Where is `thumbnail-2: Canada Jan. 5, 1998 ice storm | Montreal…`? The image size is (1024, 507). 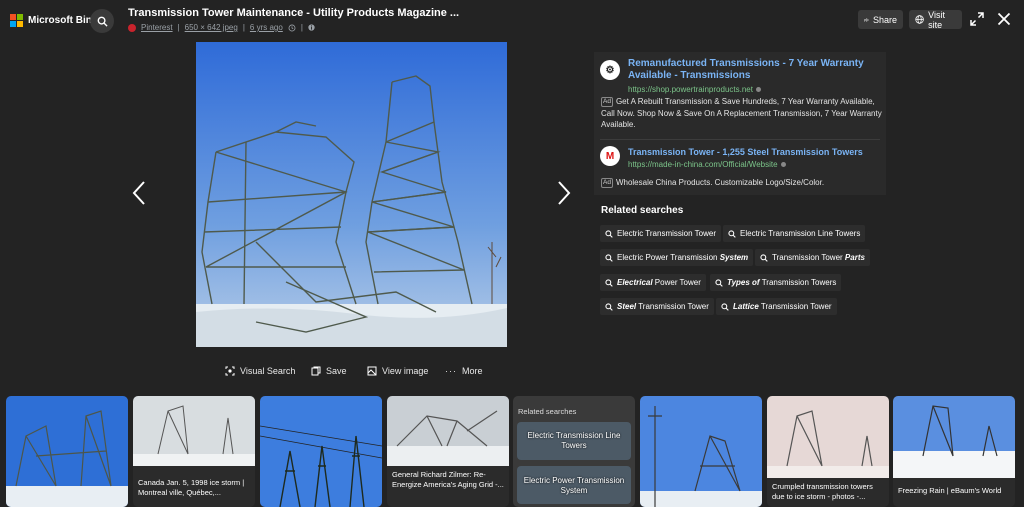
thumbnail-2: Canada Jan. 5, 1998 ice storm | Montreal… is located at coordinates (194, 451).